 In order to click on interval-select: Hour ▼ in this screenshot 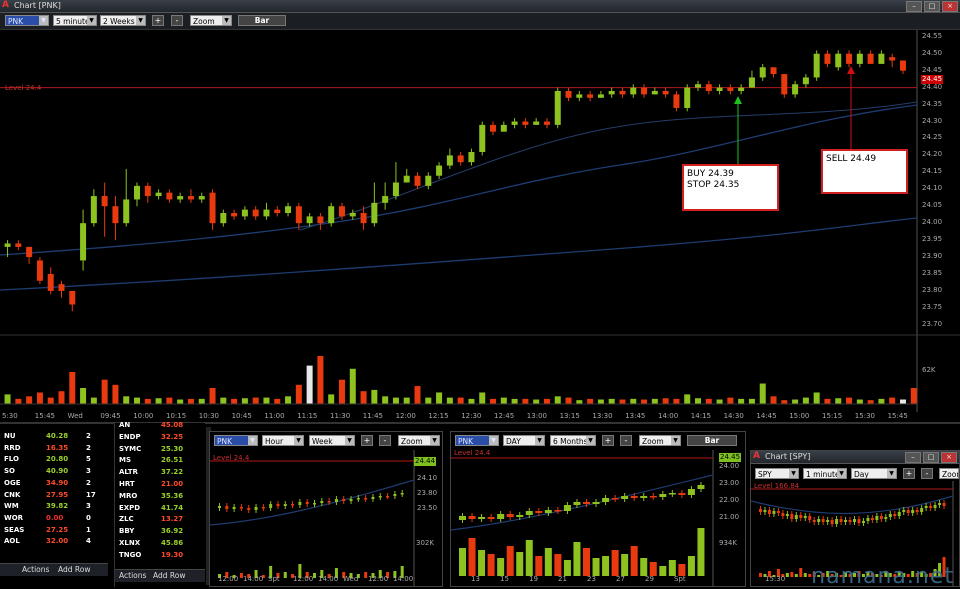, I will do `click(283, 440)`.